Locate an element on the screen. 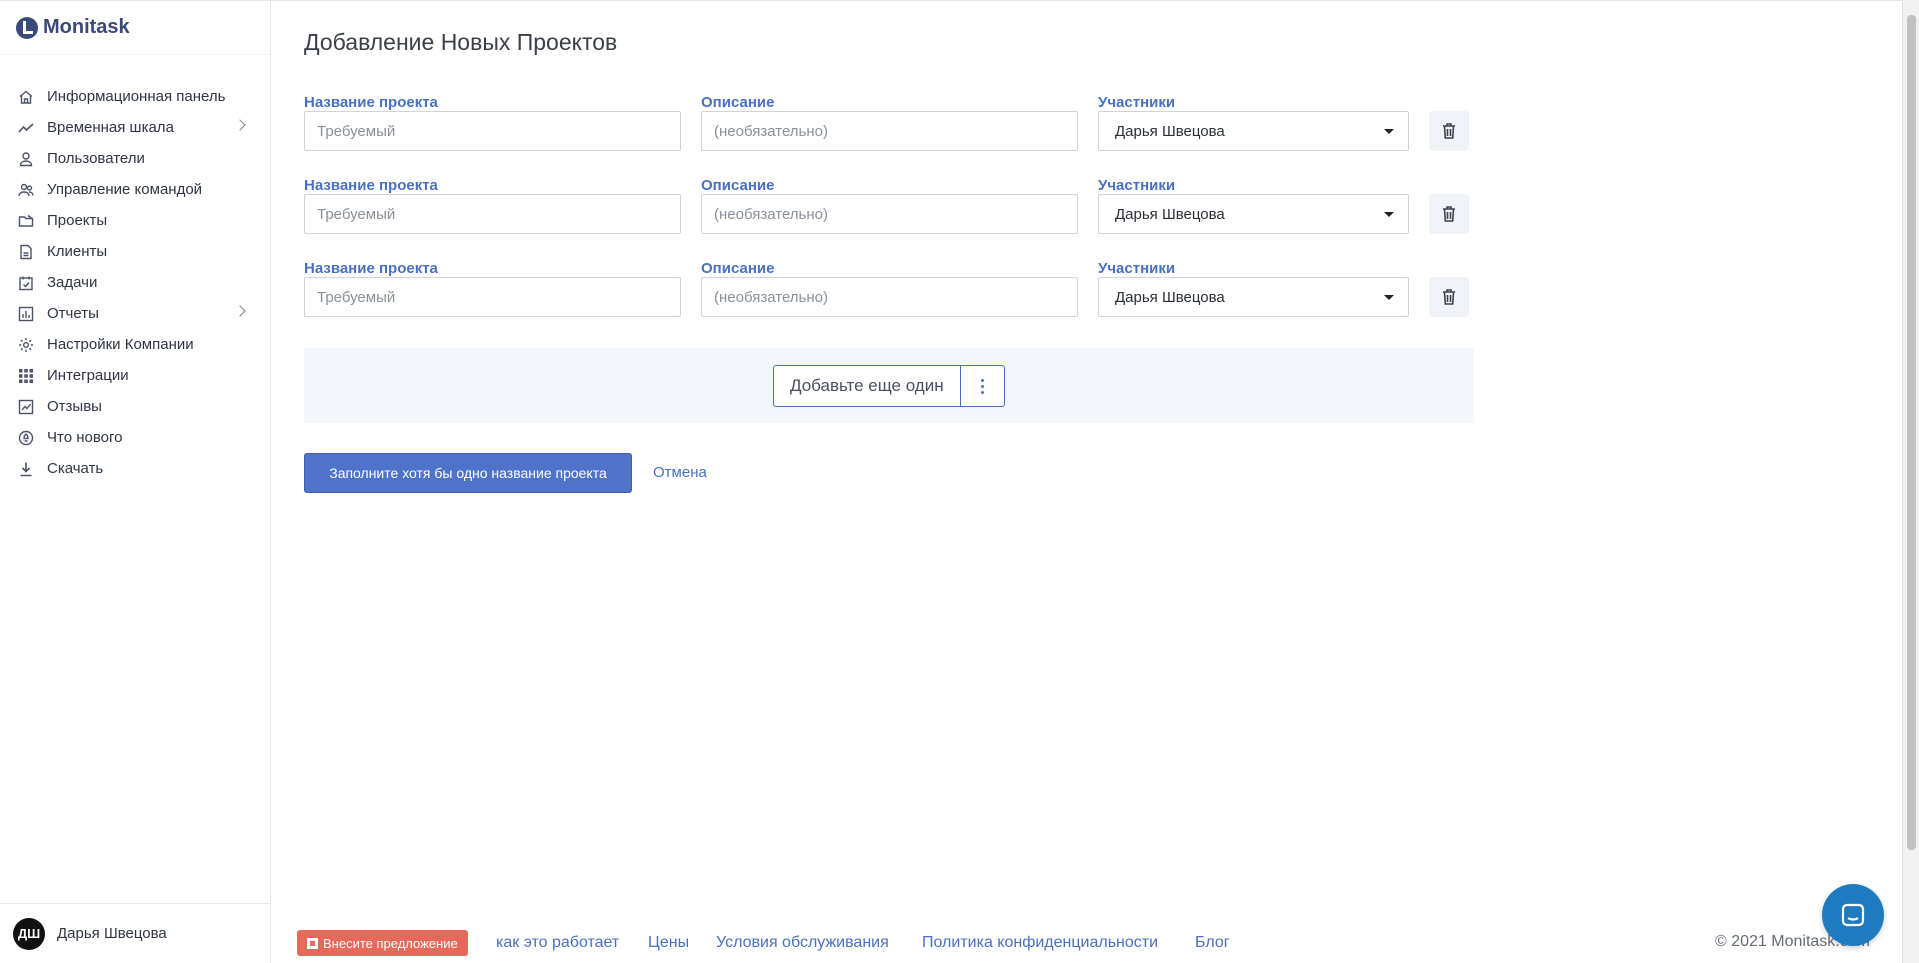  sidebar-item-integrations: Интеграции is located at coordinates (135, 375).